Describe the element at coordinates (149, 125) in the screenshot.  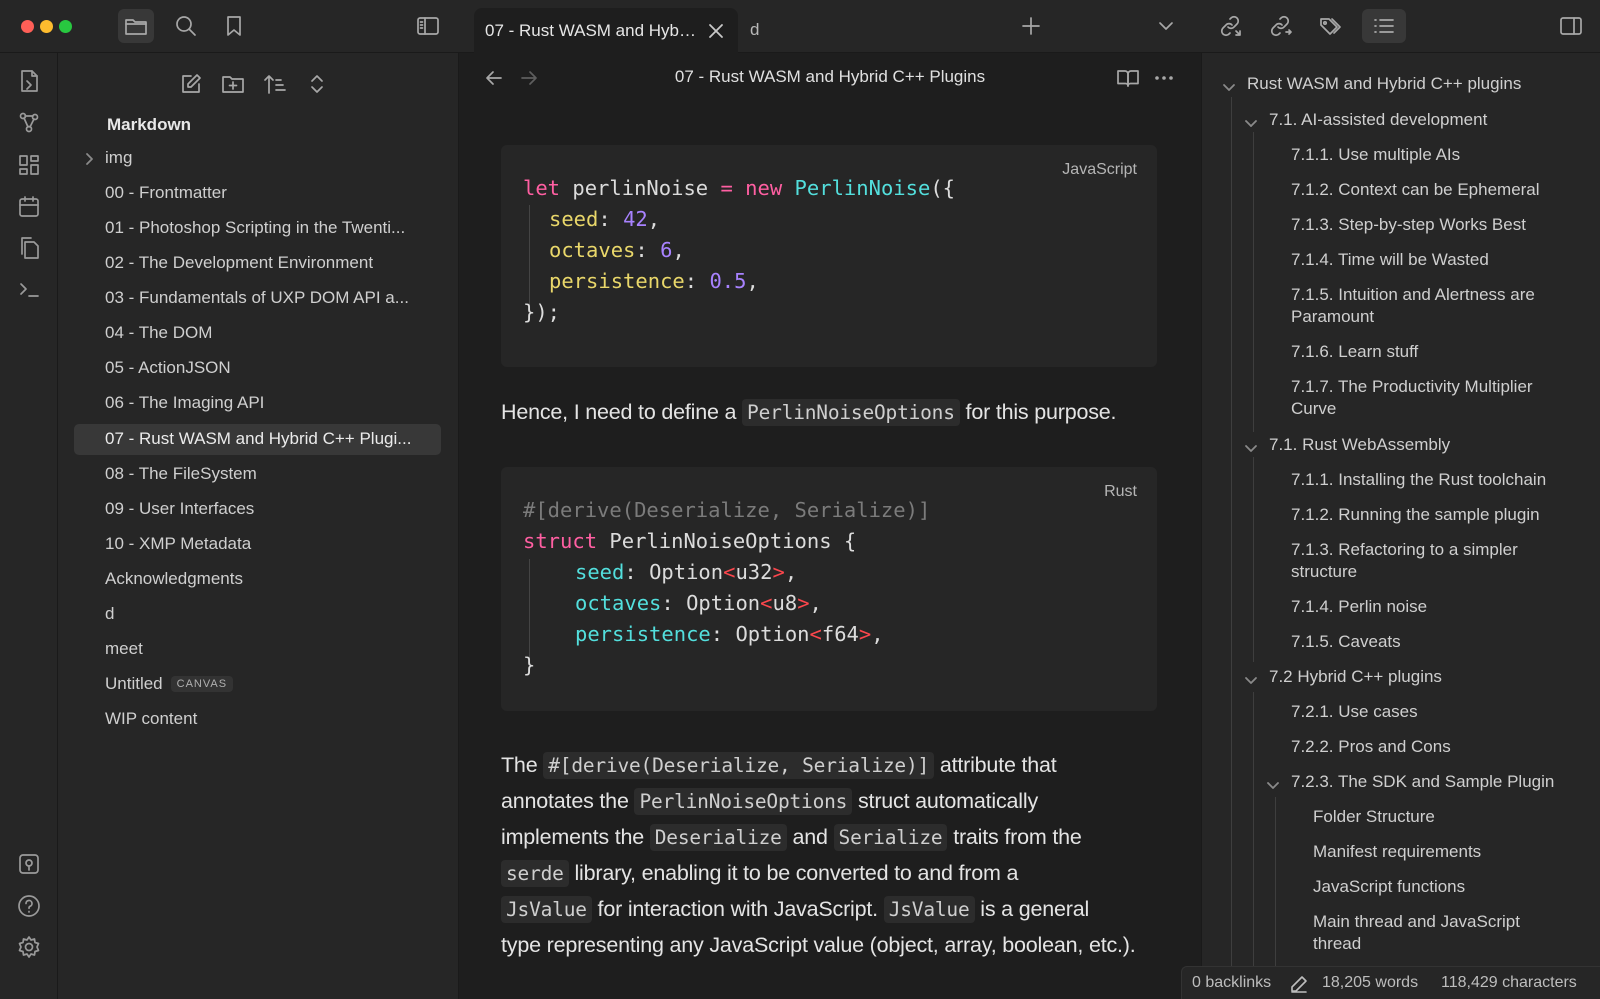
I see `vault-name: Markdown` at that location.